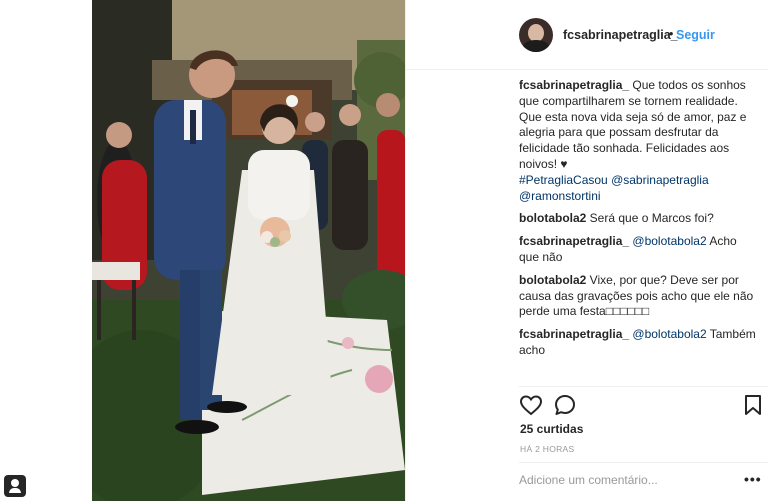  I want to click on speech-bubble-icon, so click(565, 405).